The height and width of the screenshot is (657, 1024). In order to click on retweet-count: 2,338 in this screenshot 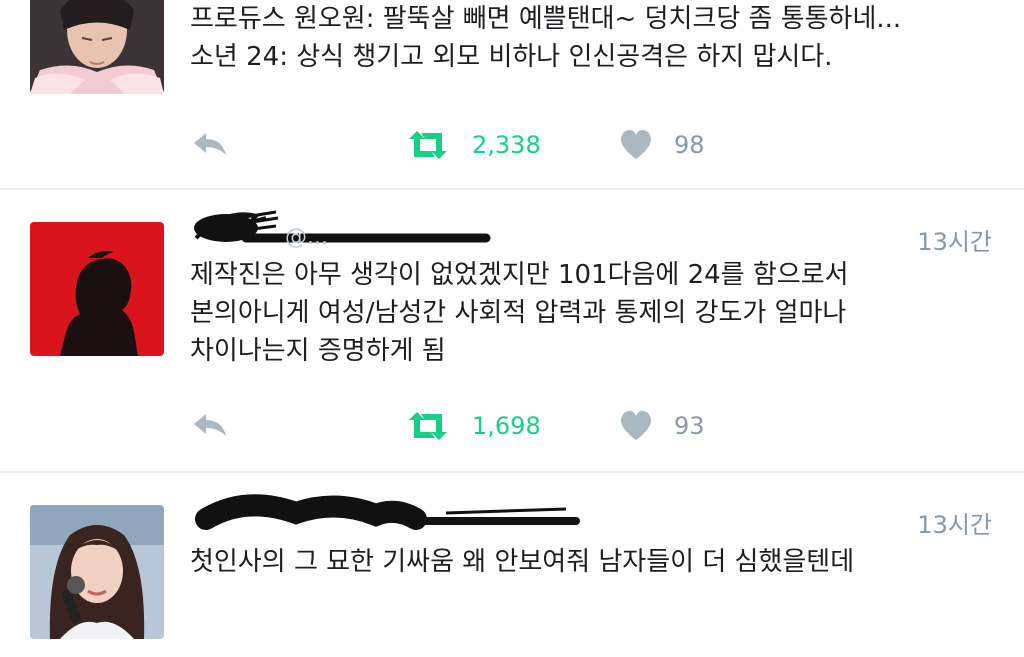, I will do `click(506, 145)`.